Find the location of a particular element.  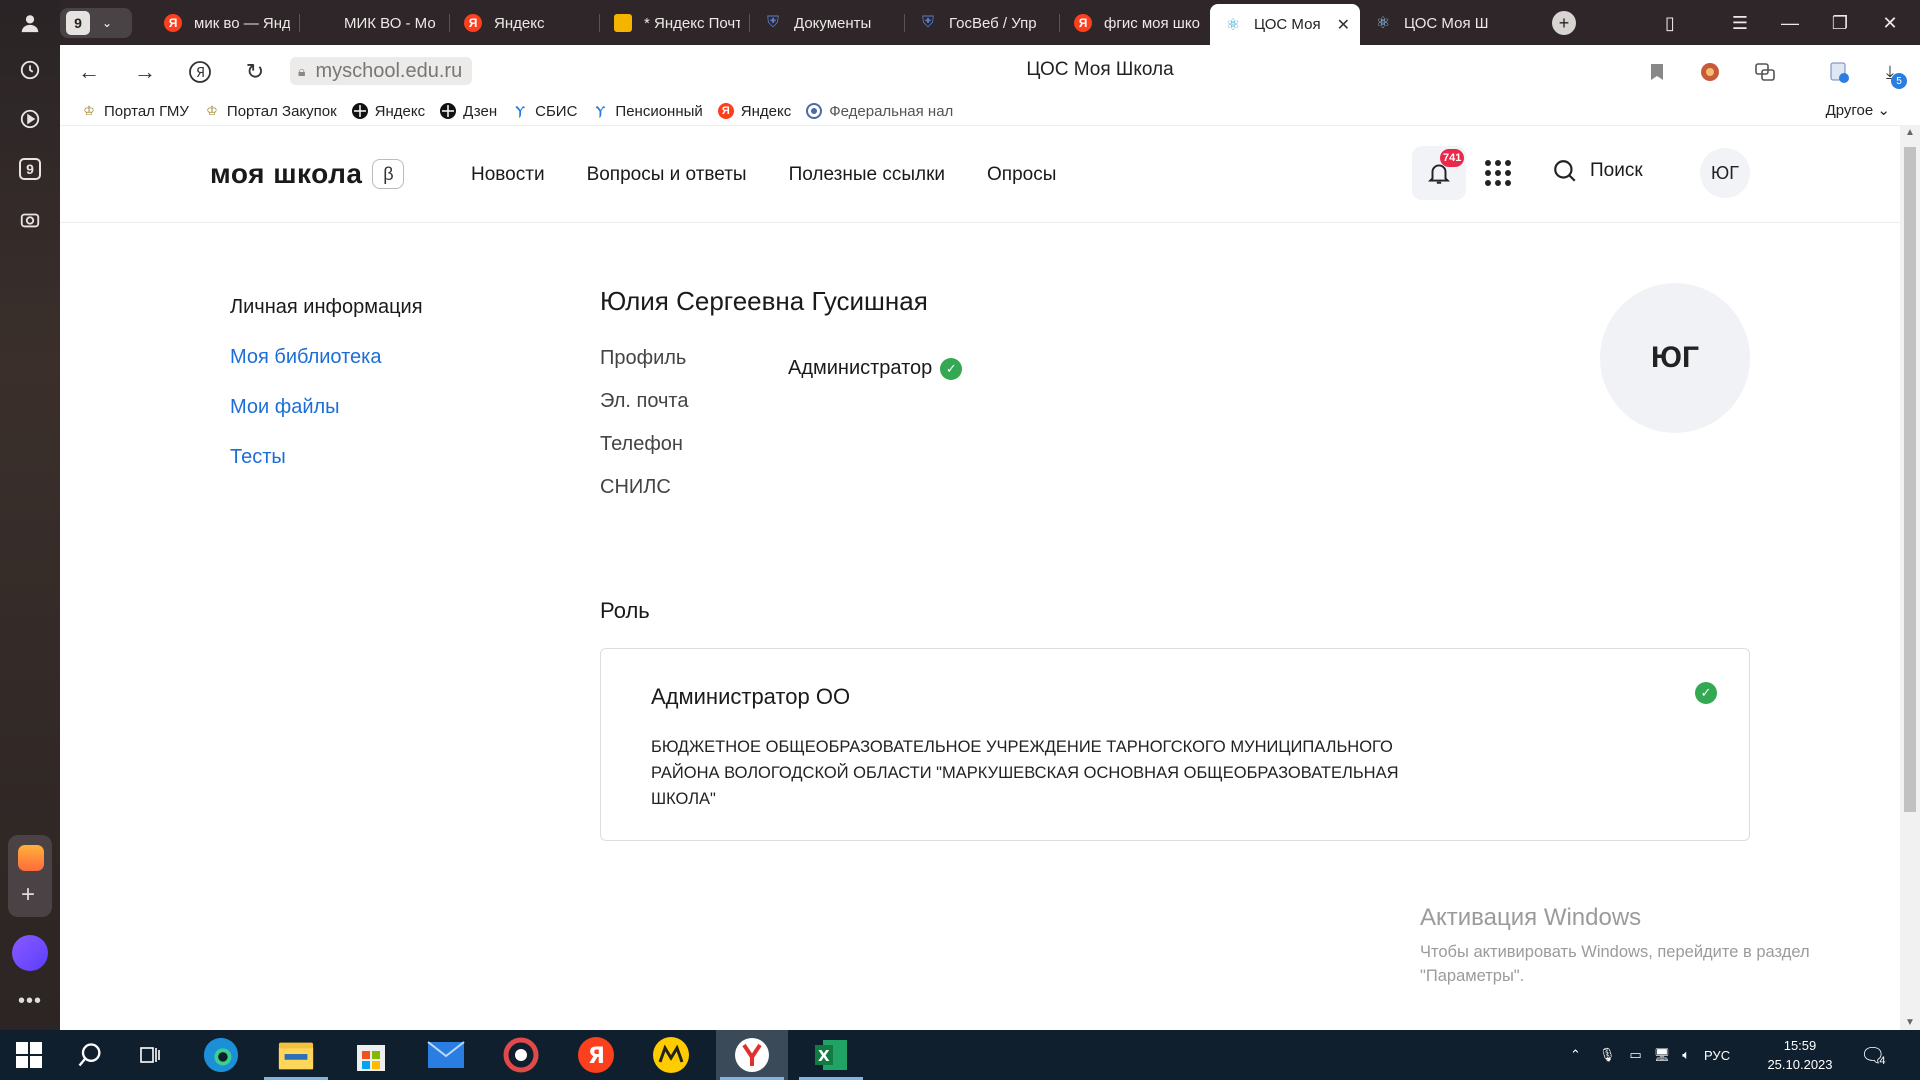

screenshot-icon is located at coordinates (30, 220).